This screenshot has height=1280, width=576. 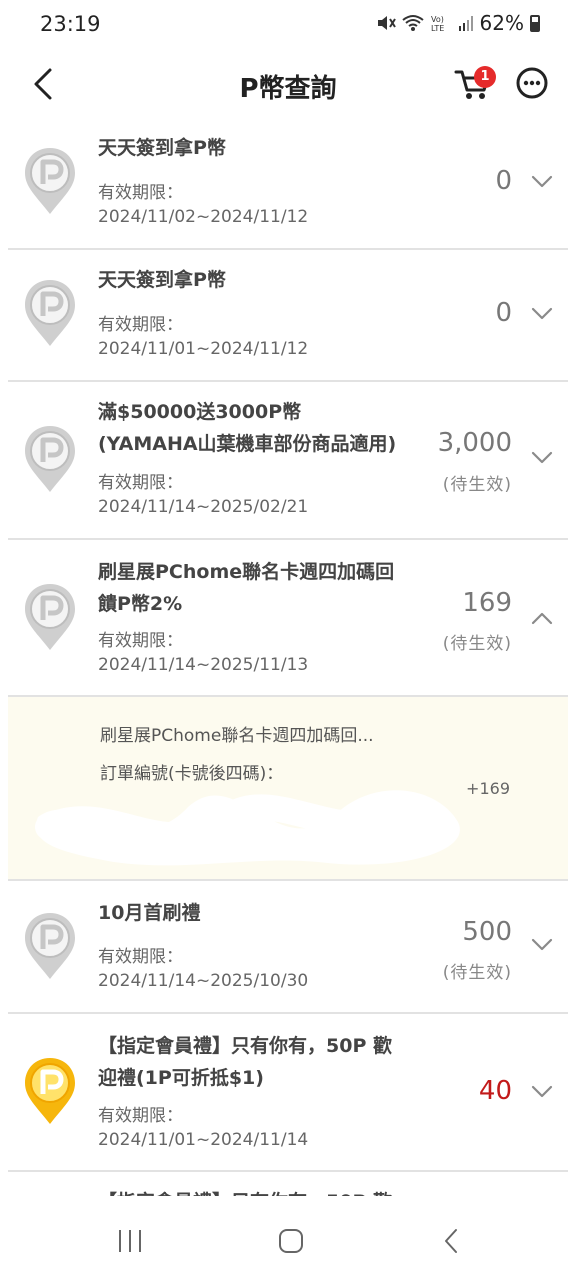 I want to click on mute-icon, so click(x=386, y=23).